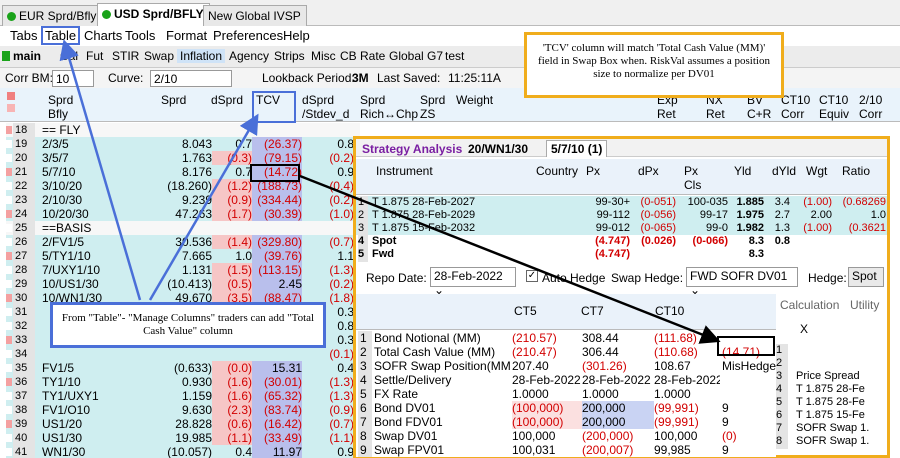  Describe the element at coordinates (203, 207) in the screenshot. I see `arrow-to-tcv-column` at that location.